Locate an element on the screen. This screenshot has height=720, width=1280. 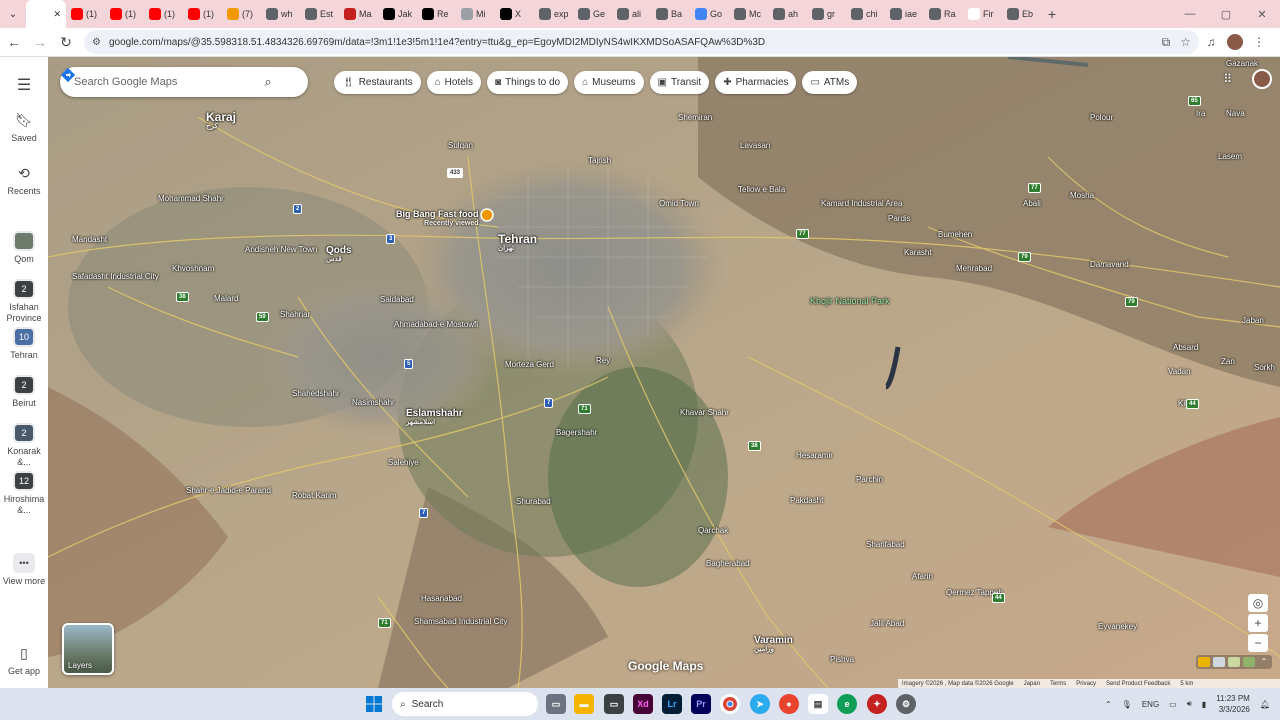
map-label-sulqan: Sulqan is located at coordinates (460, 145).